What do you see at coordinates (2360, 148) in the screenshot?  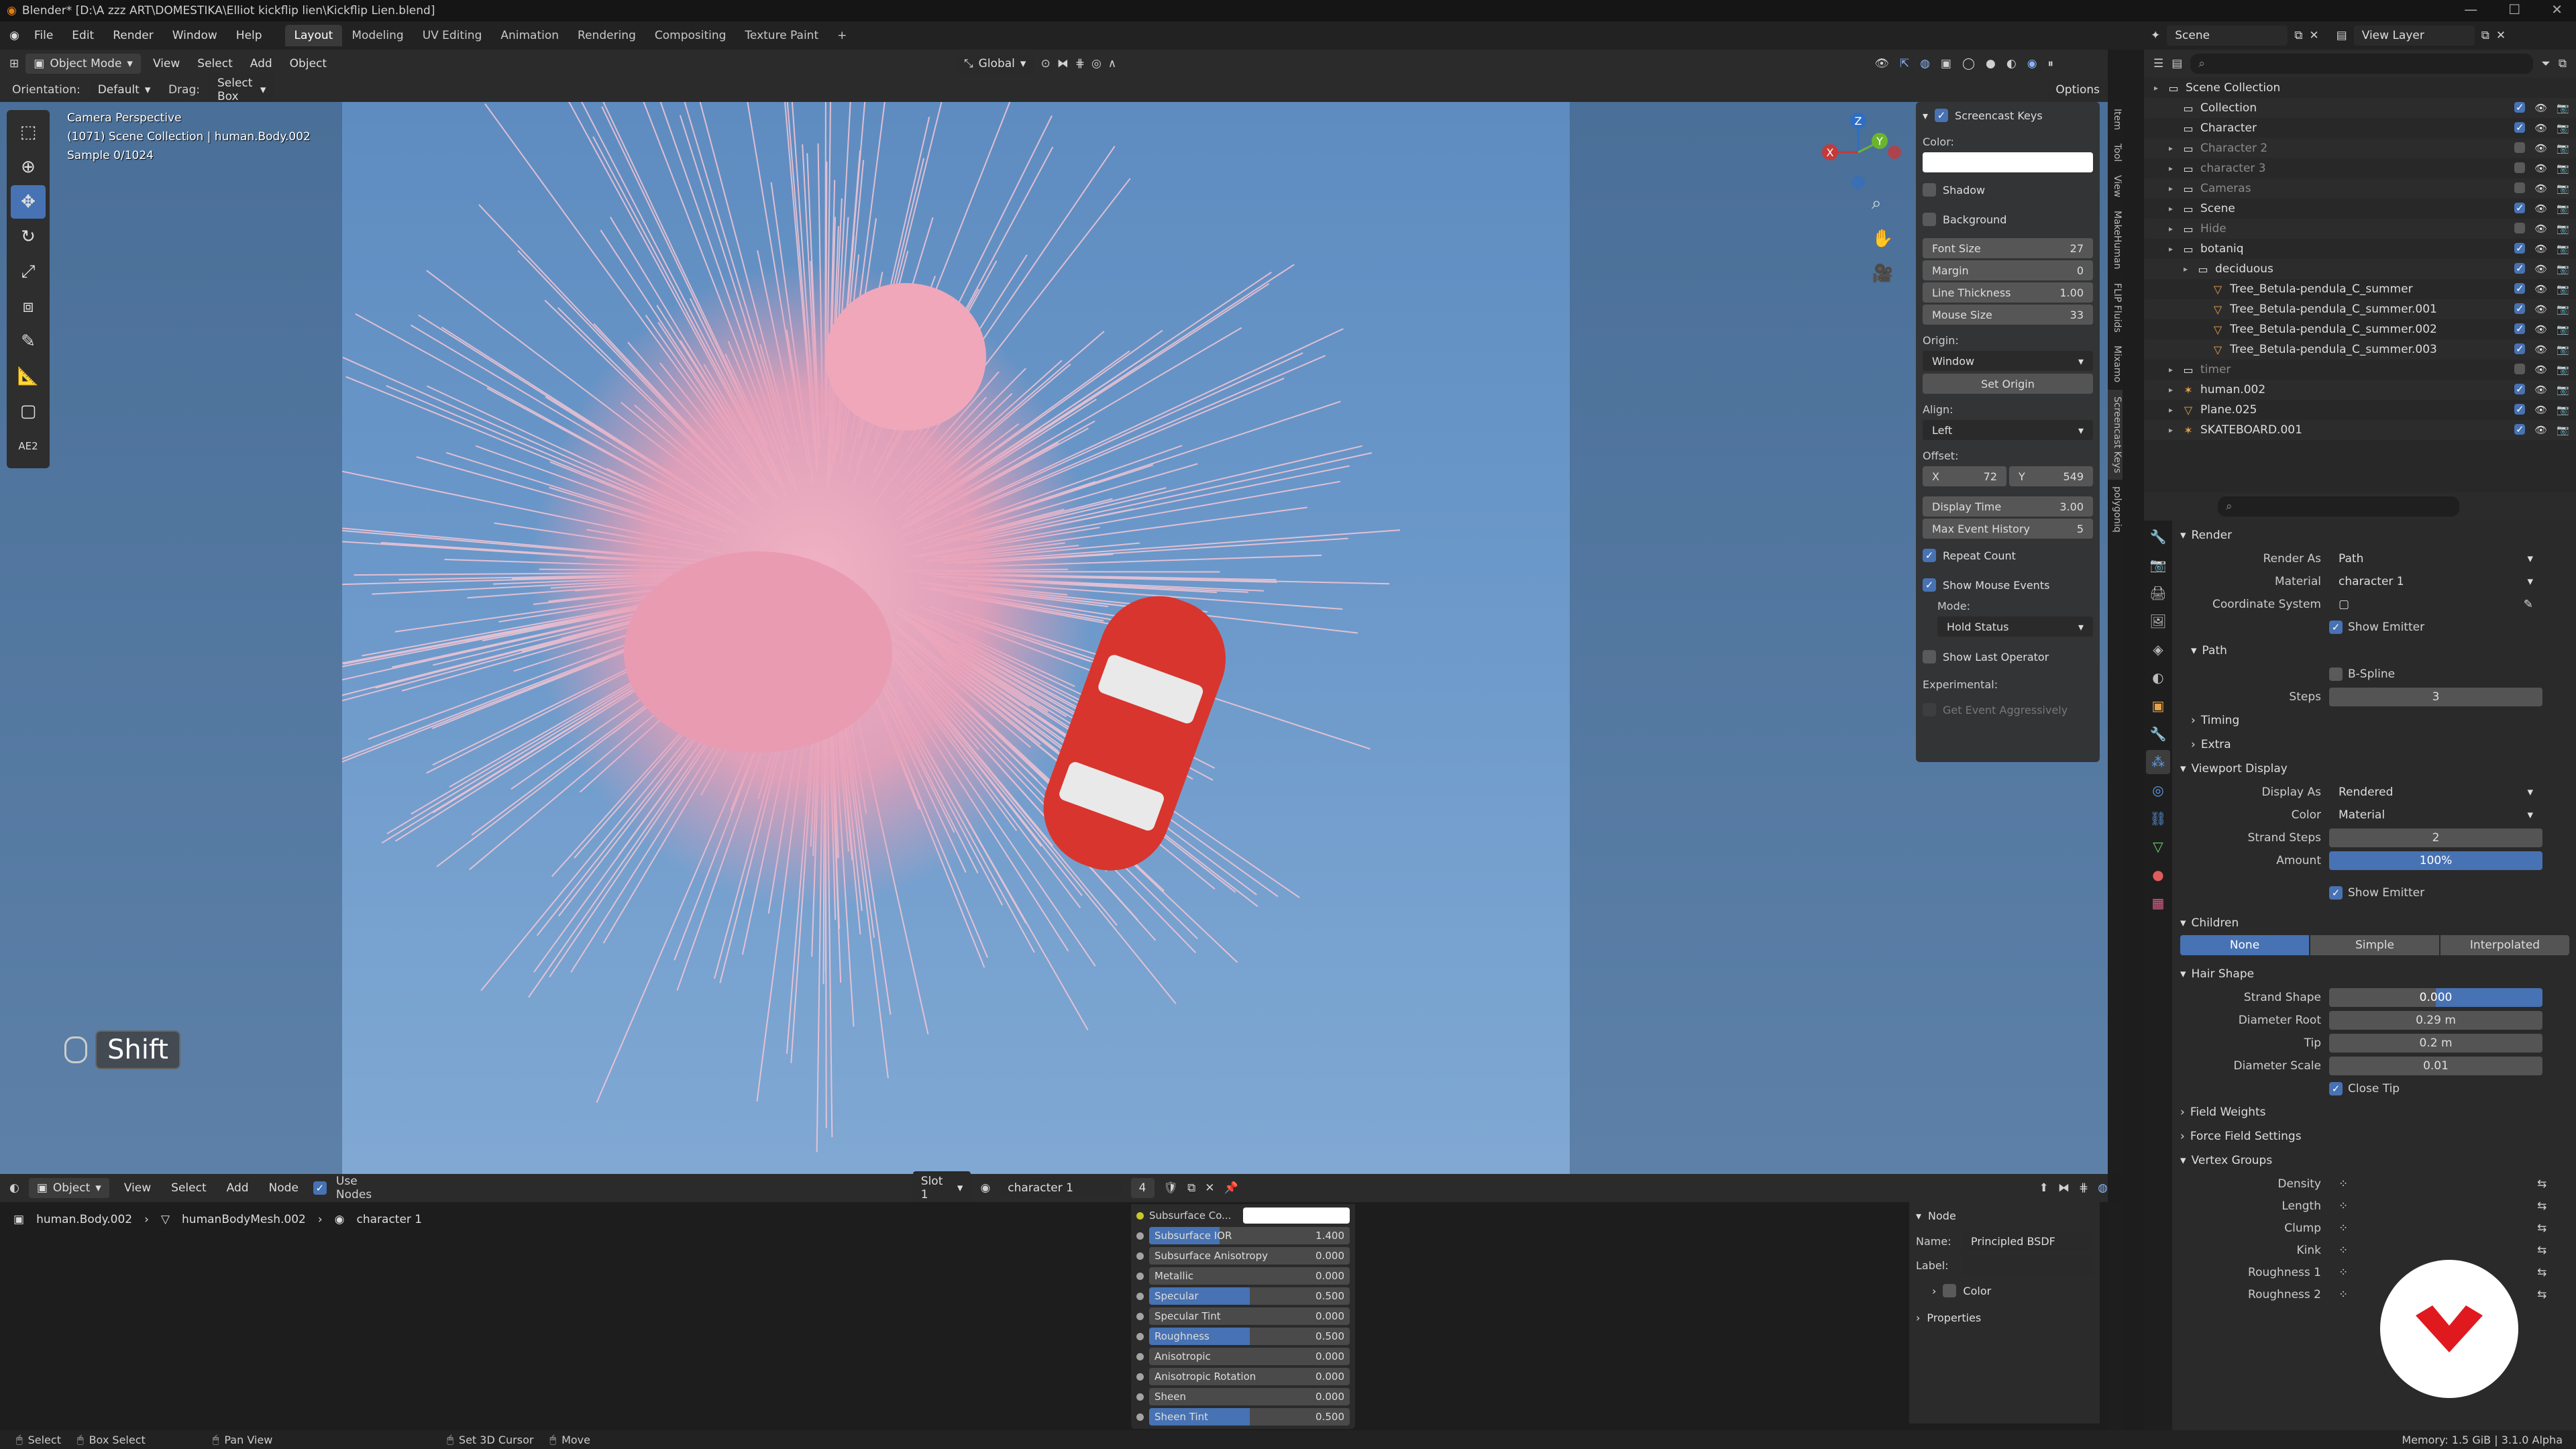 I see `outliner-row: ▸ ▭ Character 2 👁 📷` at bounding box center [2360, 148].